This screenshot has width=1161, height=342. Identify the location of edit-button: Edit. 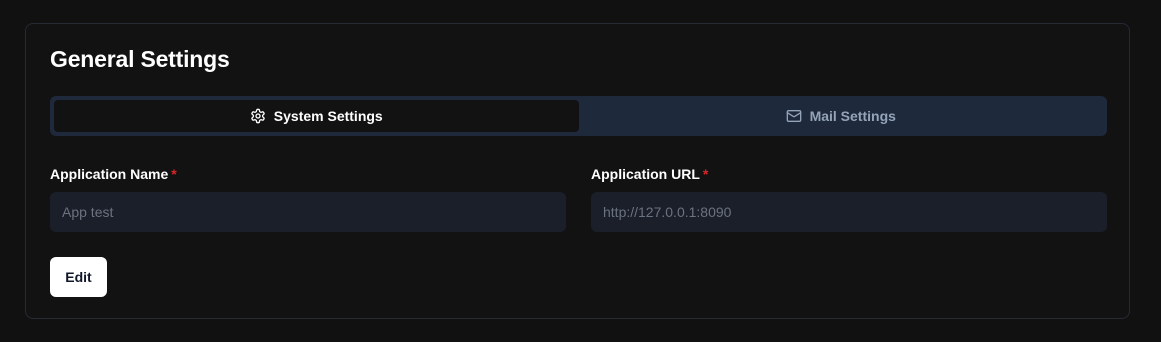
(78, 277).